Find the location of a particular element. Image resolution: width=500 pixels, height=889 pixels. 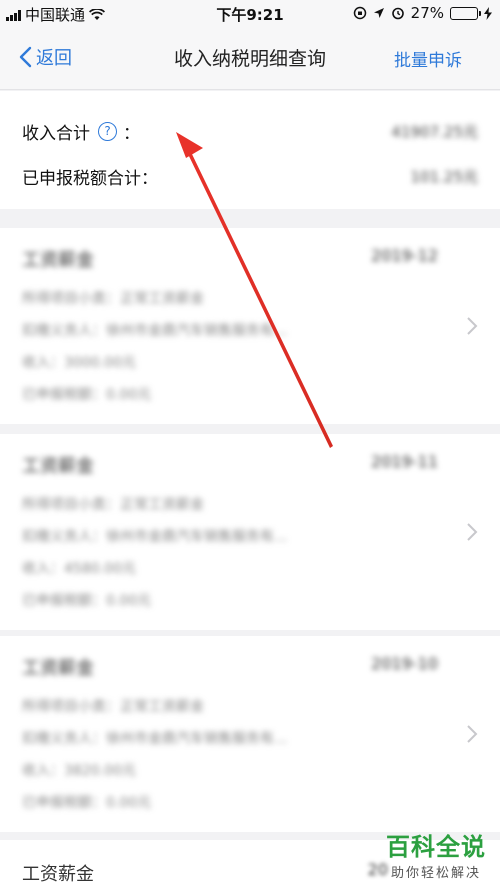

batch-appeal-button: 批量申诉 is located at coordinates (428, 58).